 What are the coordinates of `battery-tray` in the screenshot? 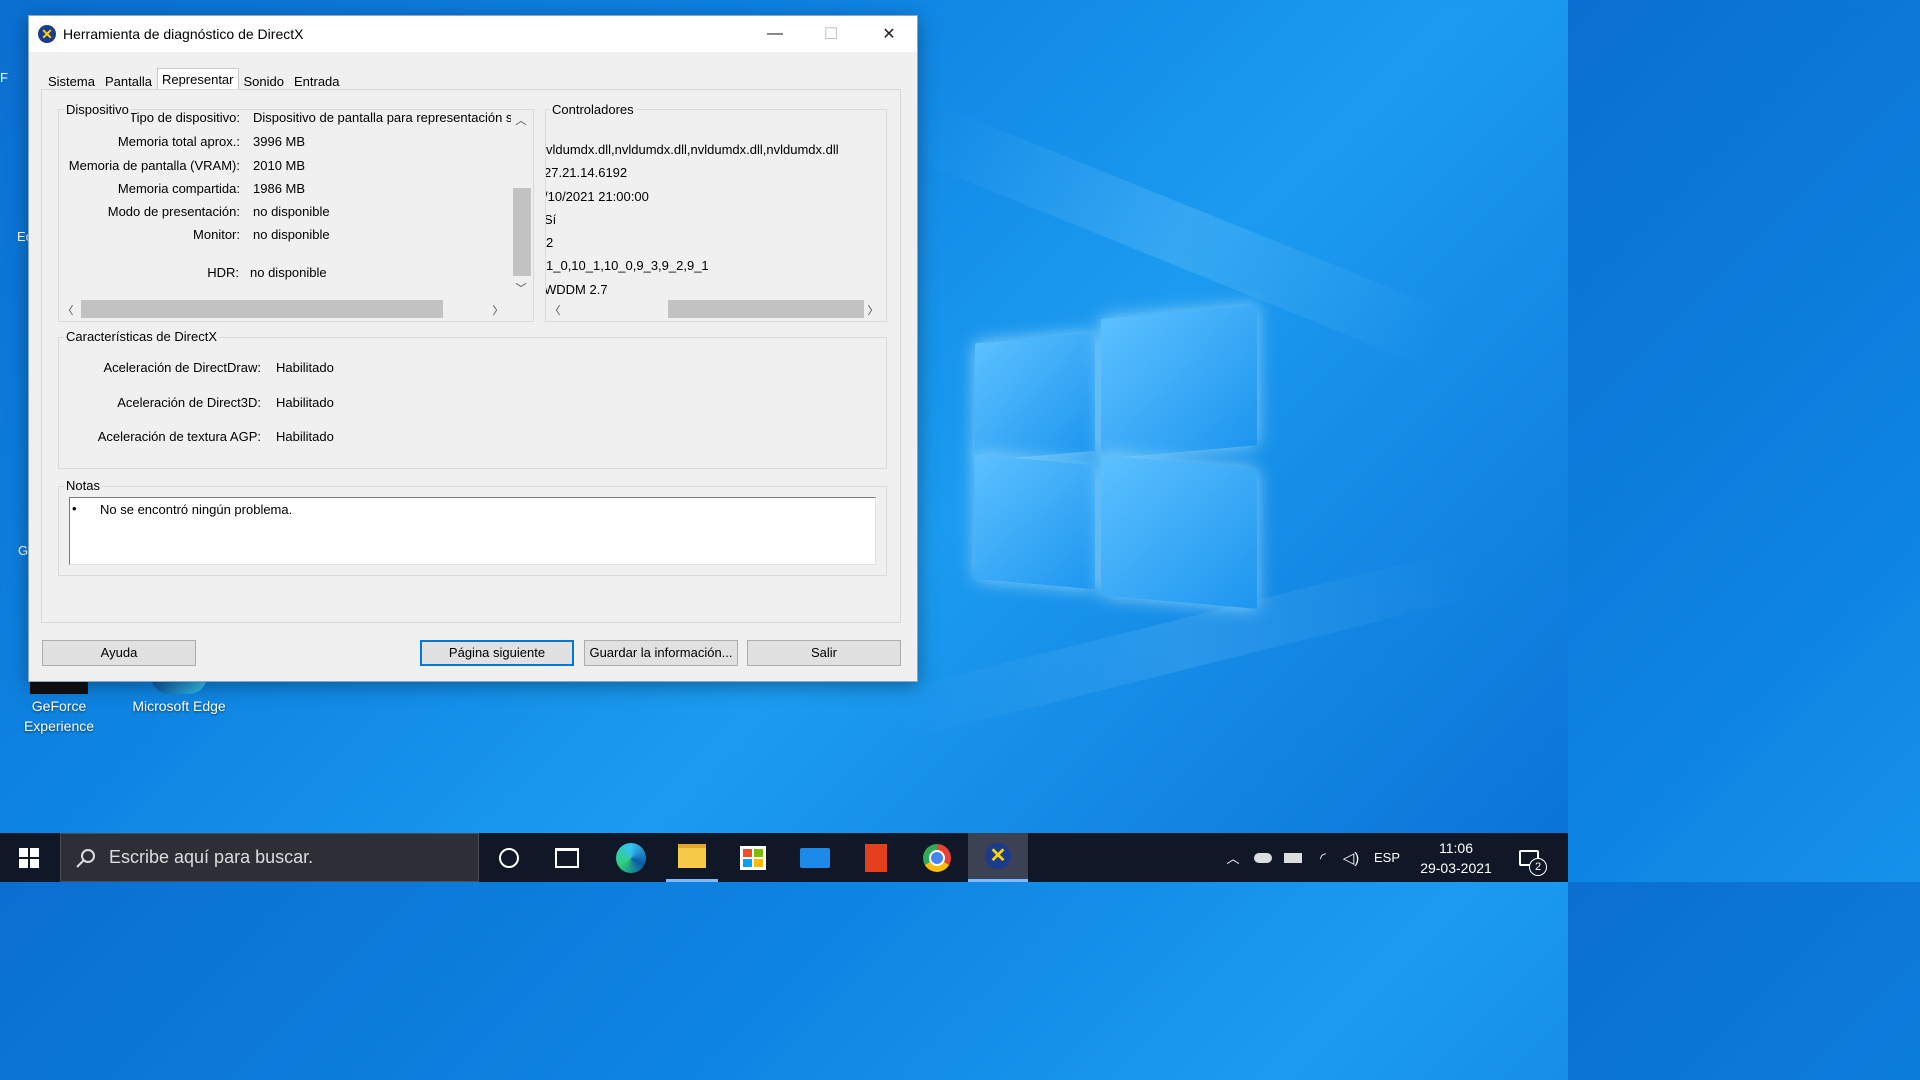 It's located at (1293, 857).